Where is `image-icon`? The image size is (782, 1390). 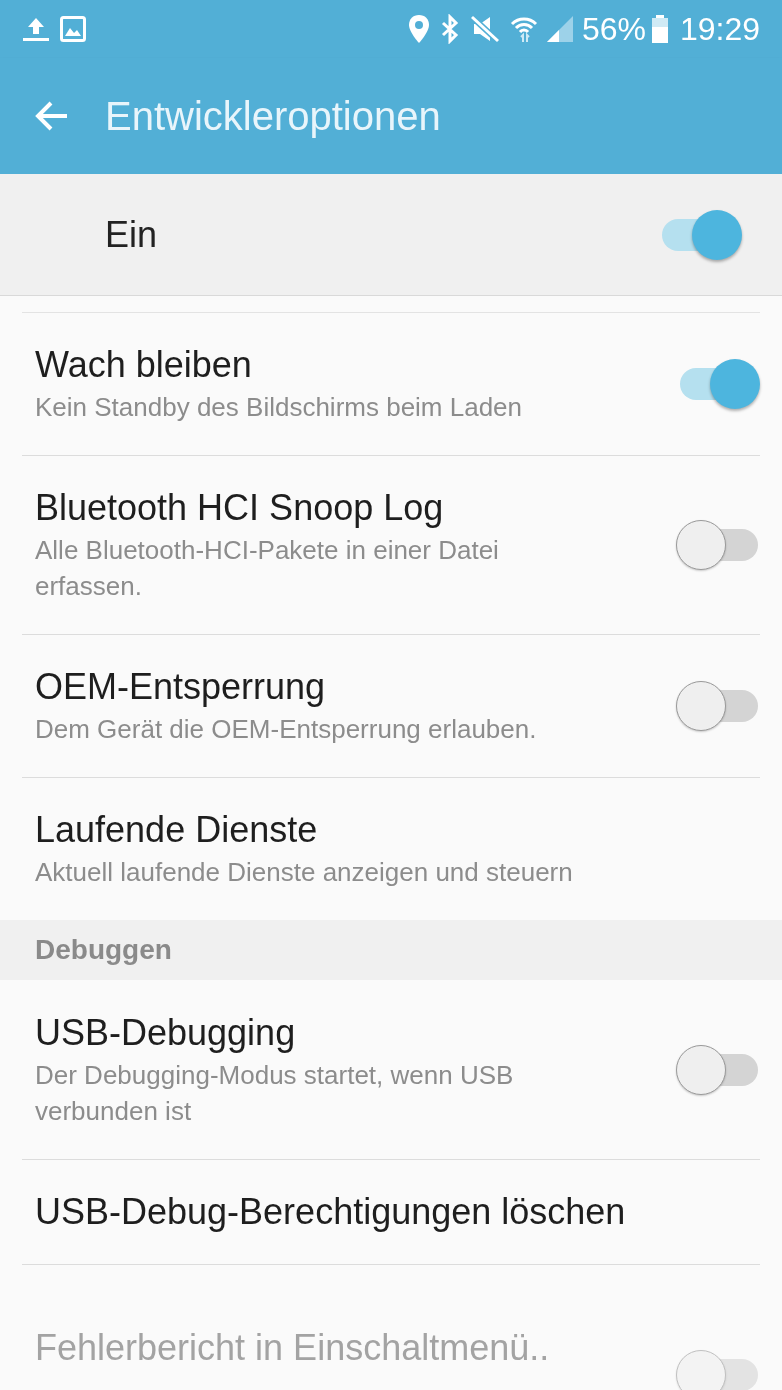
image-icon is located at coordinates (73, 29).